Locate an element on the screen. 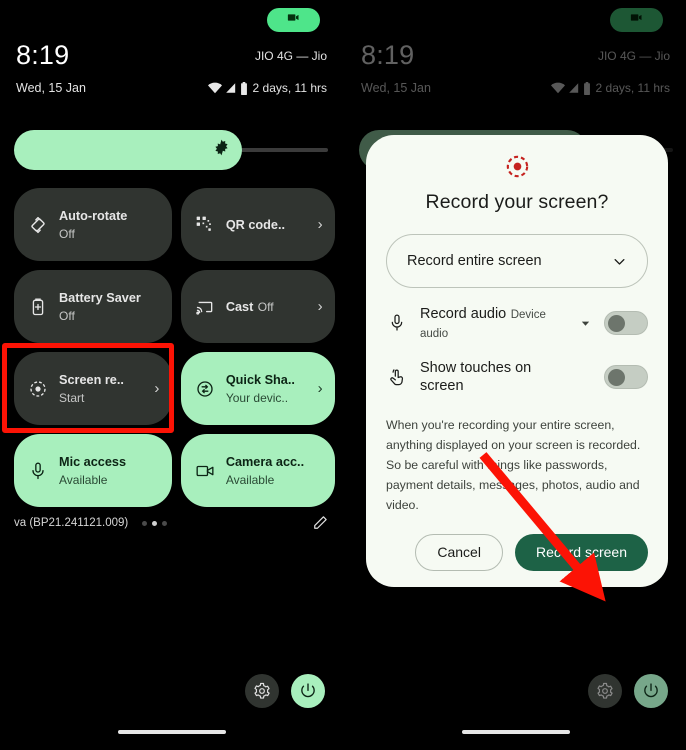  tile-title: QR code.. is located at coordinates (255, 224).